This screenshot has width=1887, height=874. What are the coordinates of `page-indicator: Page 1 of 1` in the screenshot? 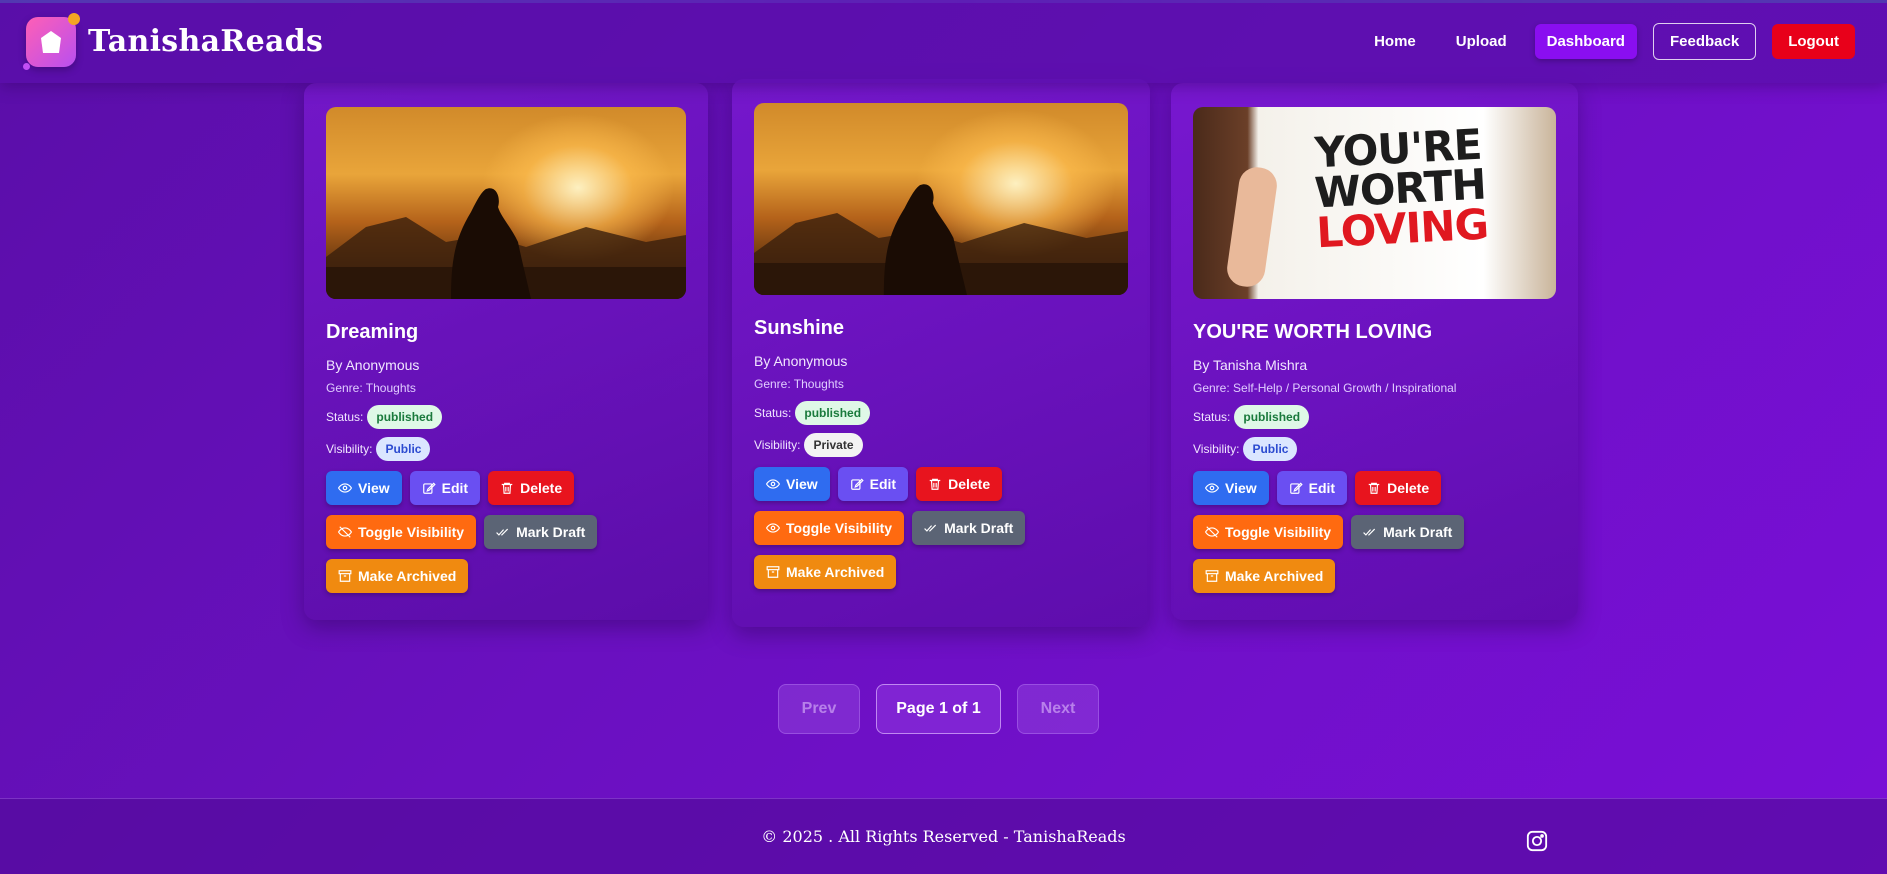 It's located at (938, 709).